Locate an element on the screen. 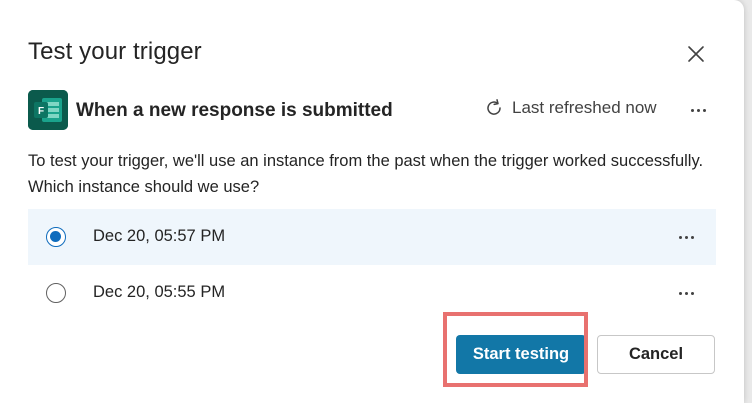 Image resolution: width=752 pixels, height=403 pixels. refresh-button: Last refreshed now is located at coordinates (570, 108).